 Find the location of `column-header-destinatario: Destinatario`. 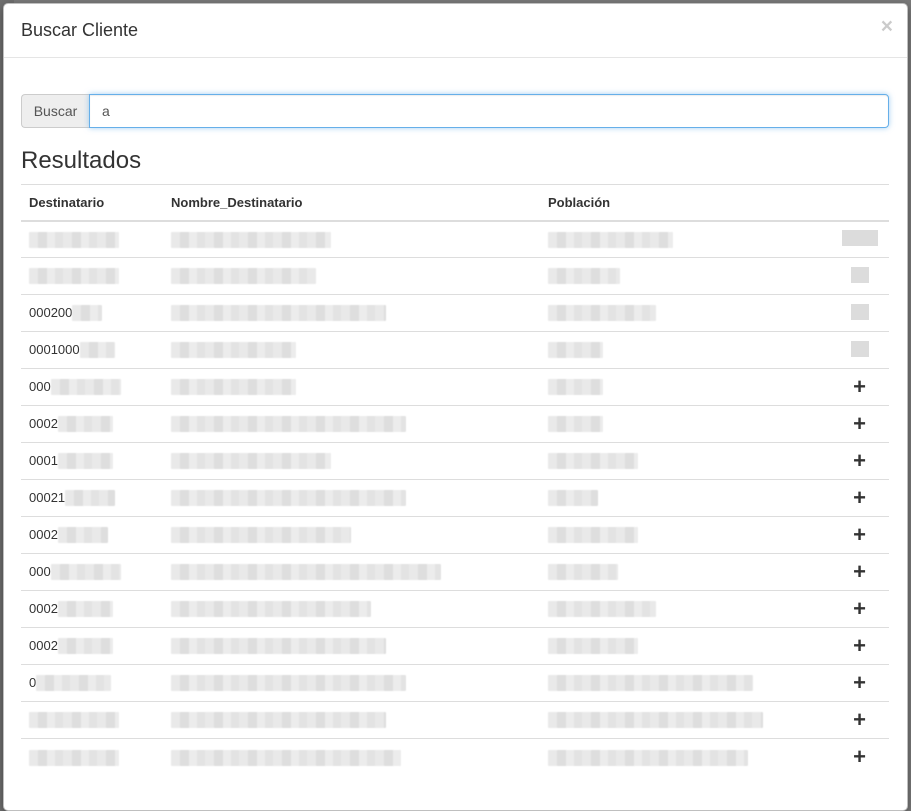

column-header-destinatario: Destinatario is located at coordinates (92, 203).